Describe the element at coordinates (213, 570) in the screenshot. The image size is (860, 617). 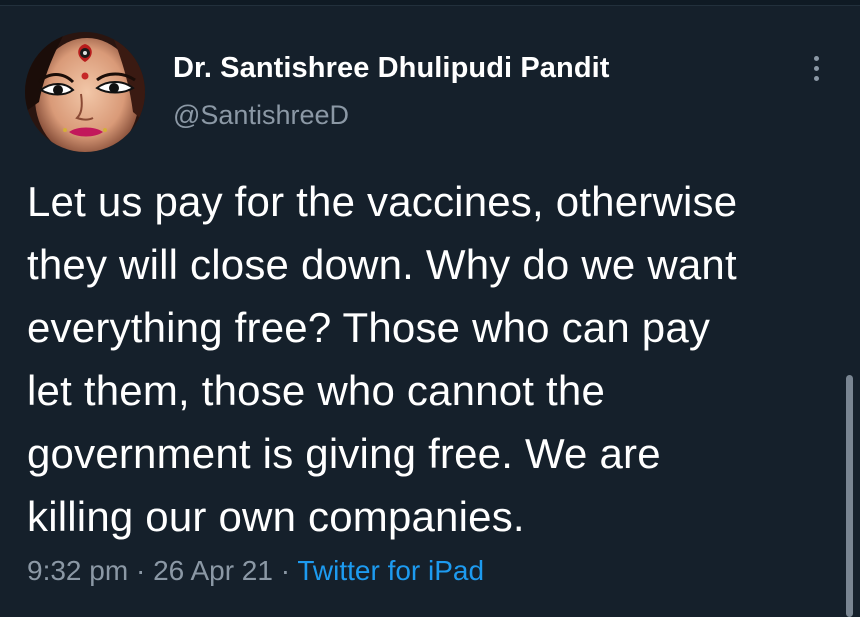
I see `tweet-date: 26 Apr 21` at that location.